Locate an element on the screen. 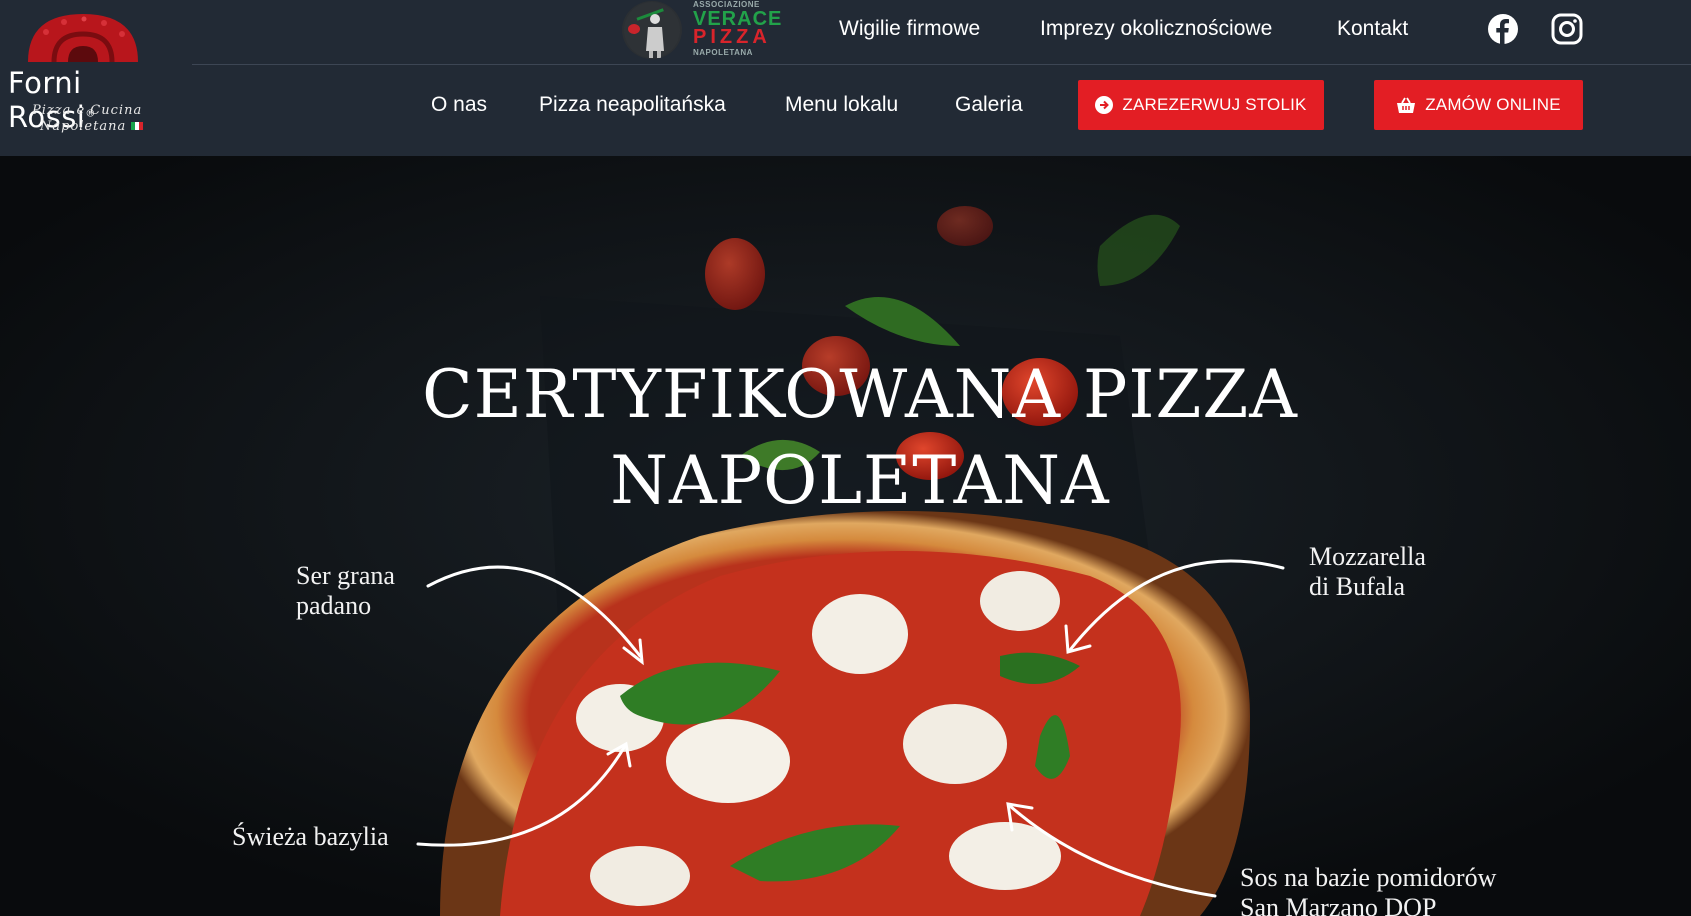 Image resolution: width=1691 pixels, height=916 pixels. facebook-icon is located at coordinates (1503, 29).